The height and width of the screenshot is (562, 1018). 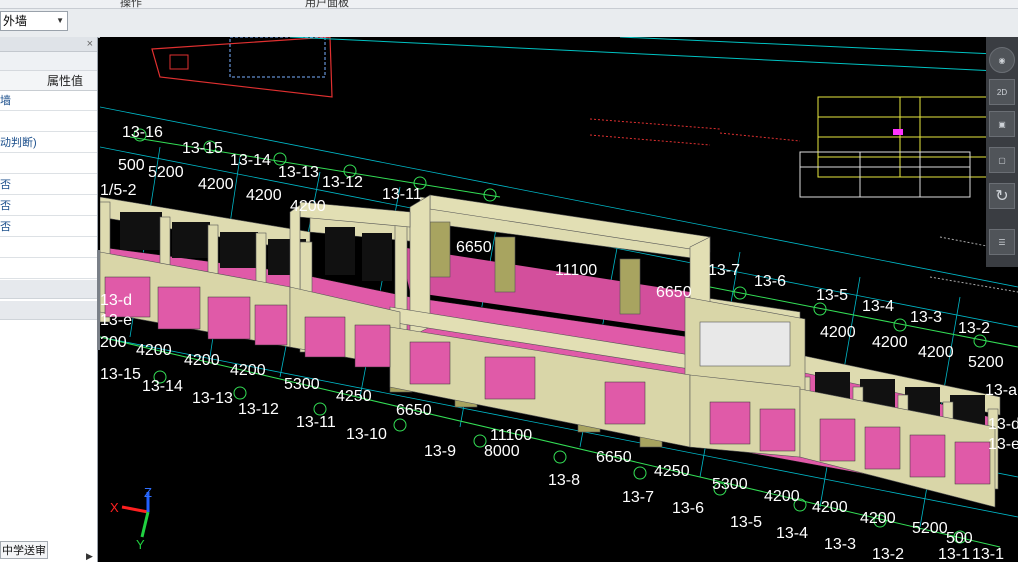 What do you see at coordinates (90, 44) in the screenshot?
I see `close-icon: ×` at bounding box center [90, 44].